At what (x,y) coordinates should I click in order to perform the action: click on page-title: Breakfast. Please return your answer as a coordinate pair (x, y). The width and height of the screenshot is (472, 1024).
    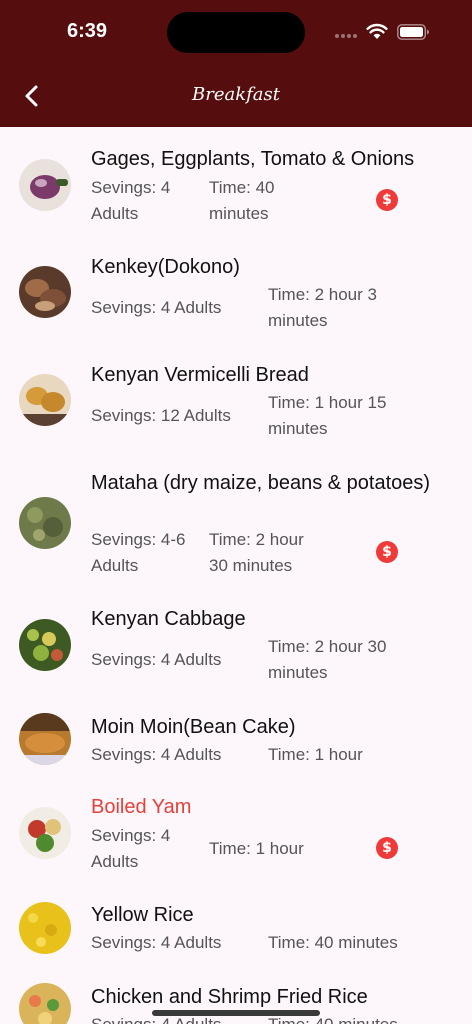
    Looking at the image, I should click on (236, 94).